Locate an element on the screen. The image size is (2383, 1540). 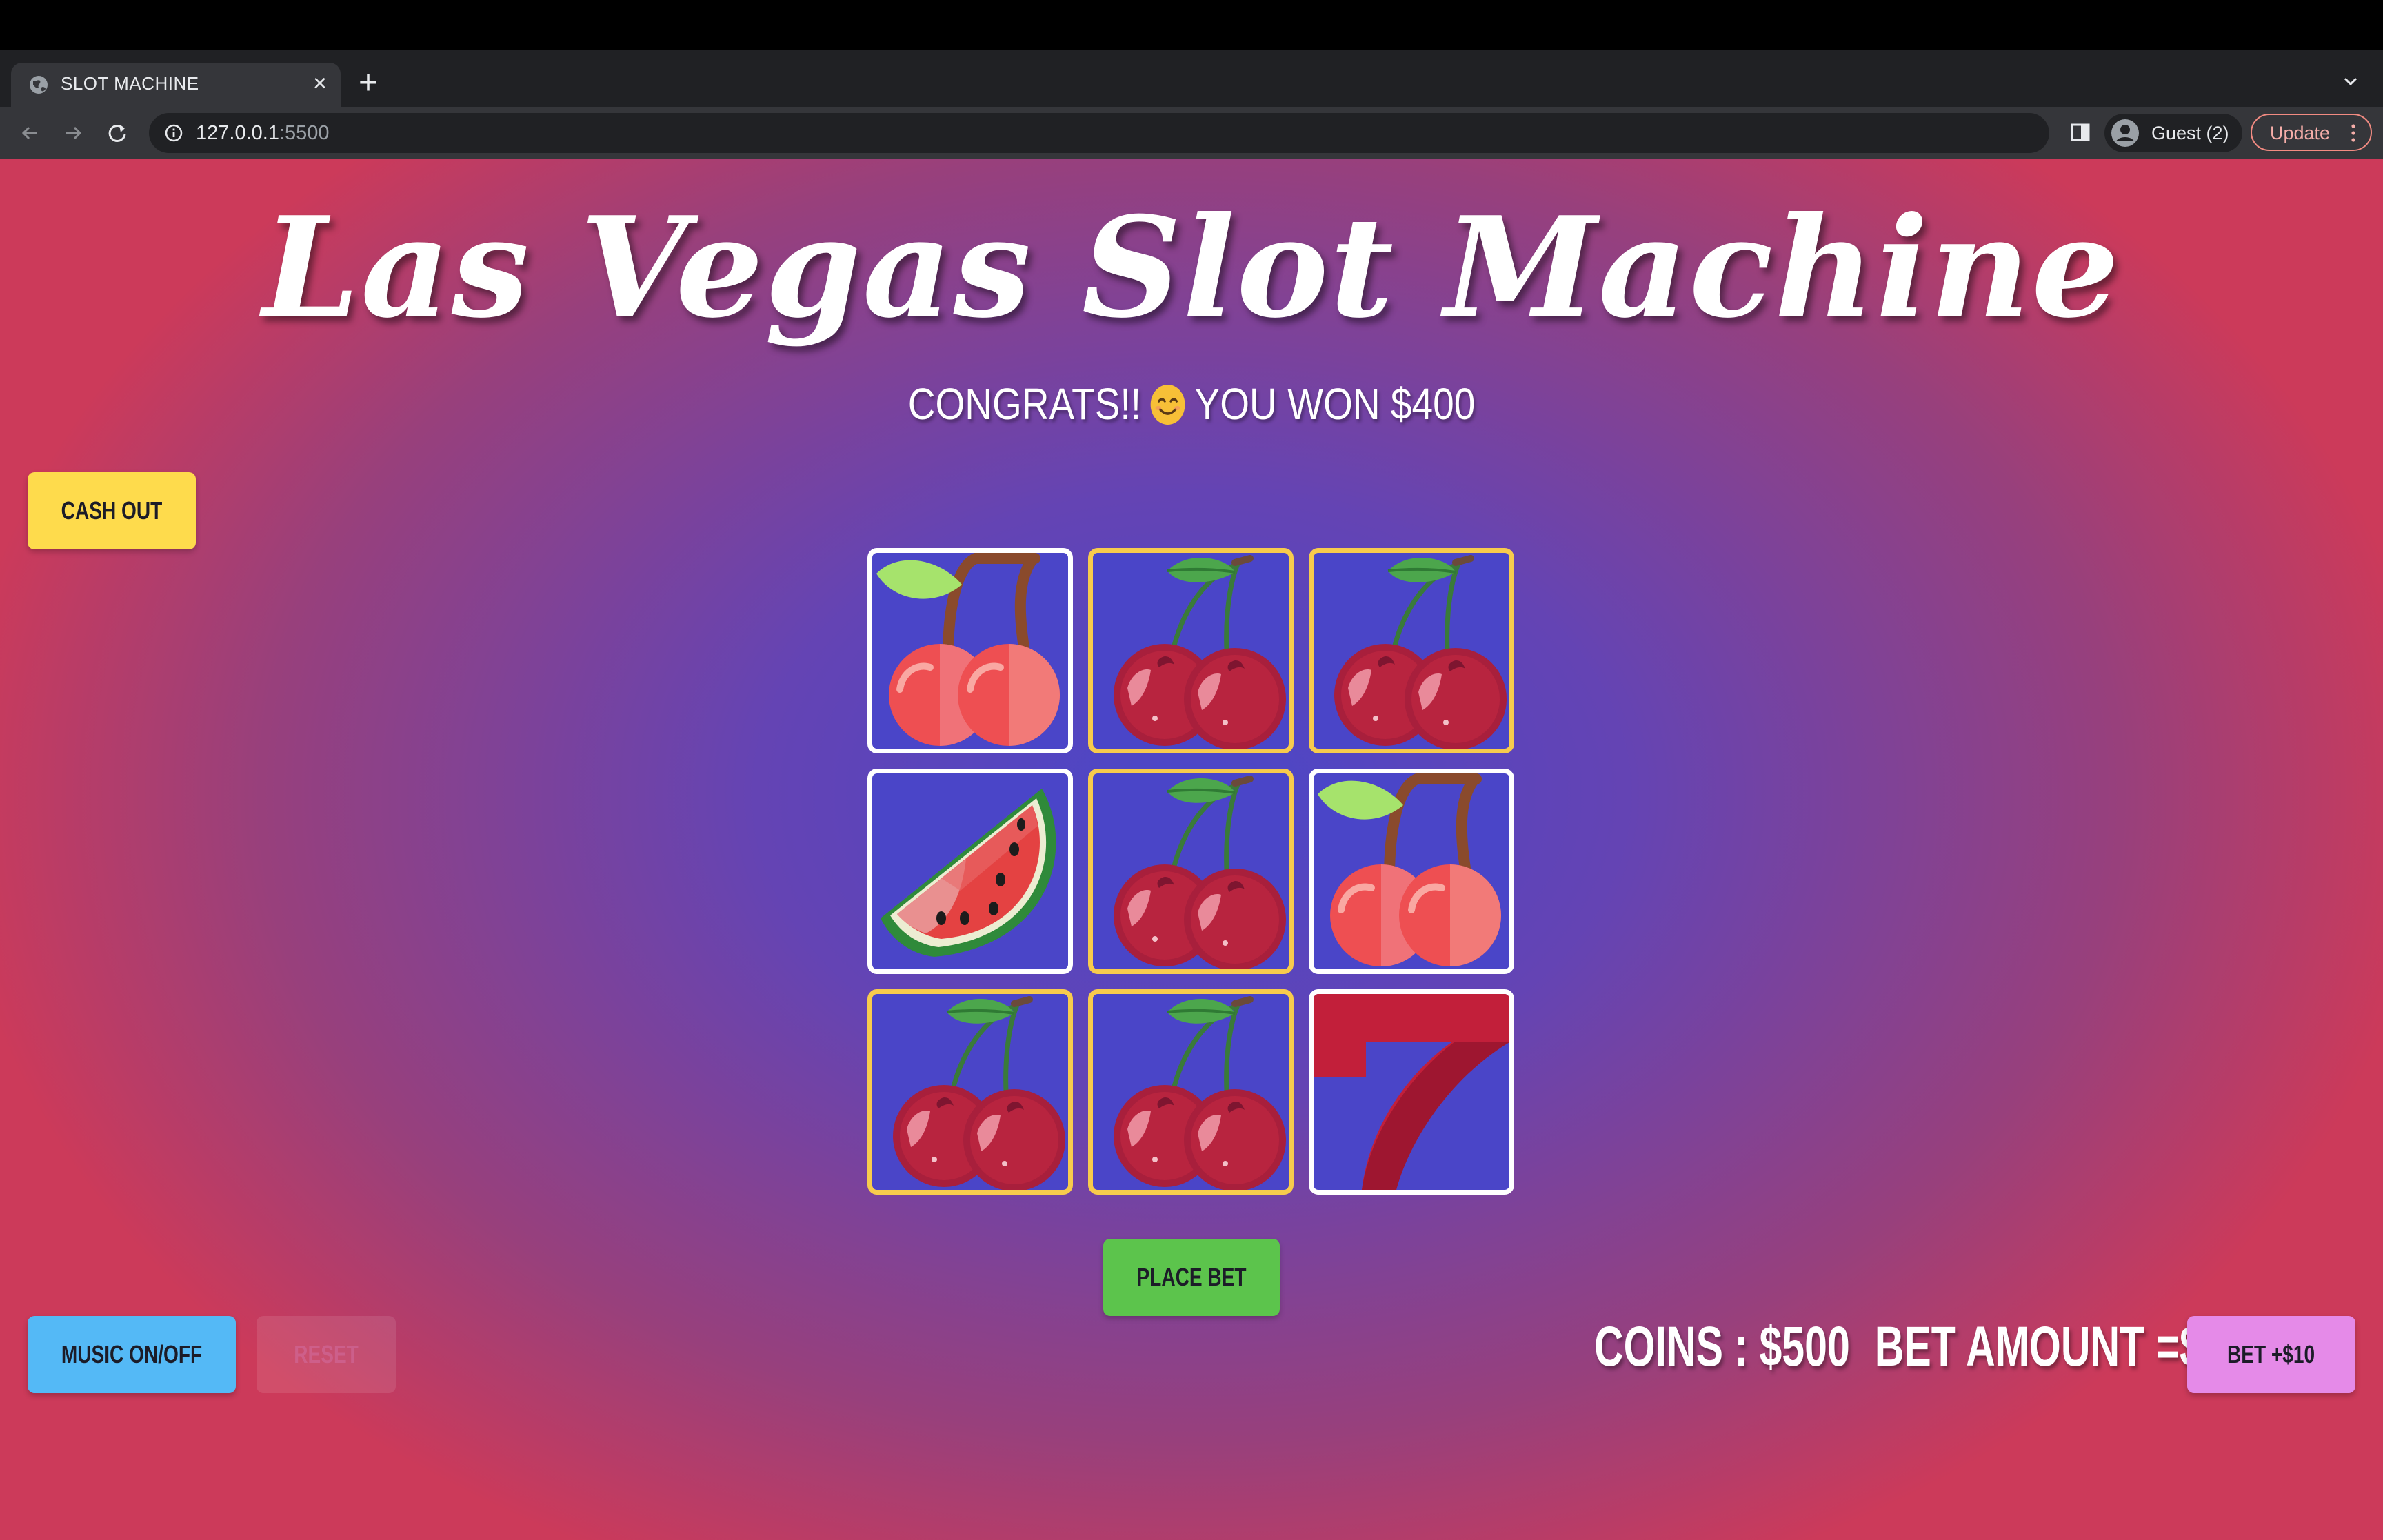
reel-cell-watermelon is located at coordinates (970, 872).